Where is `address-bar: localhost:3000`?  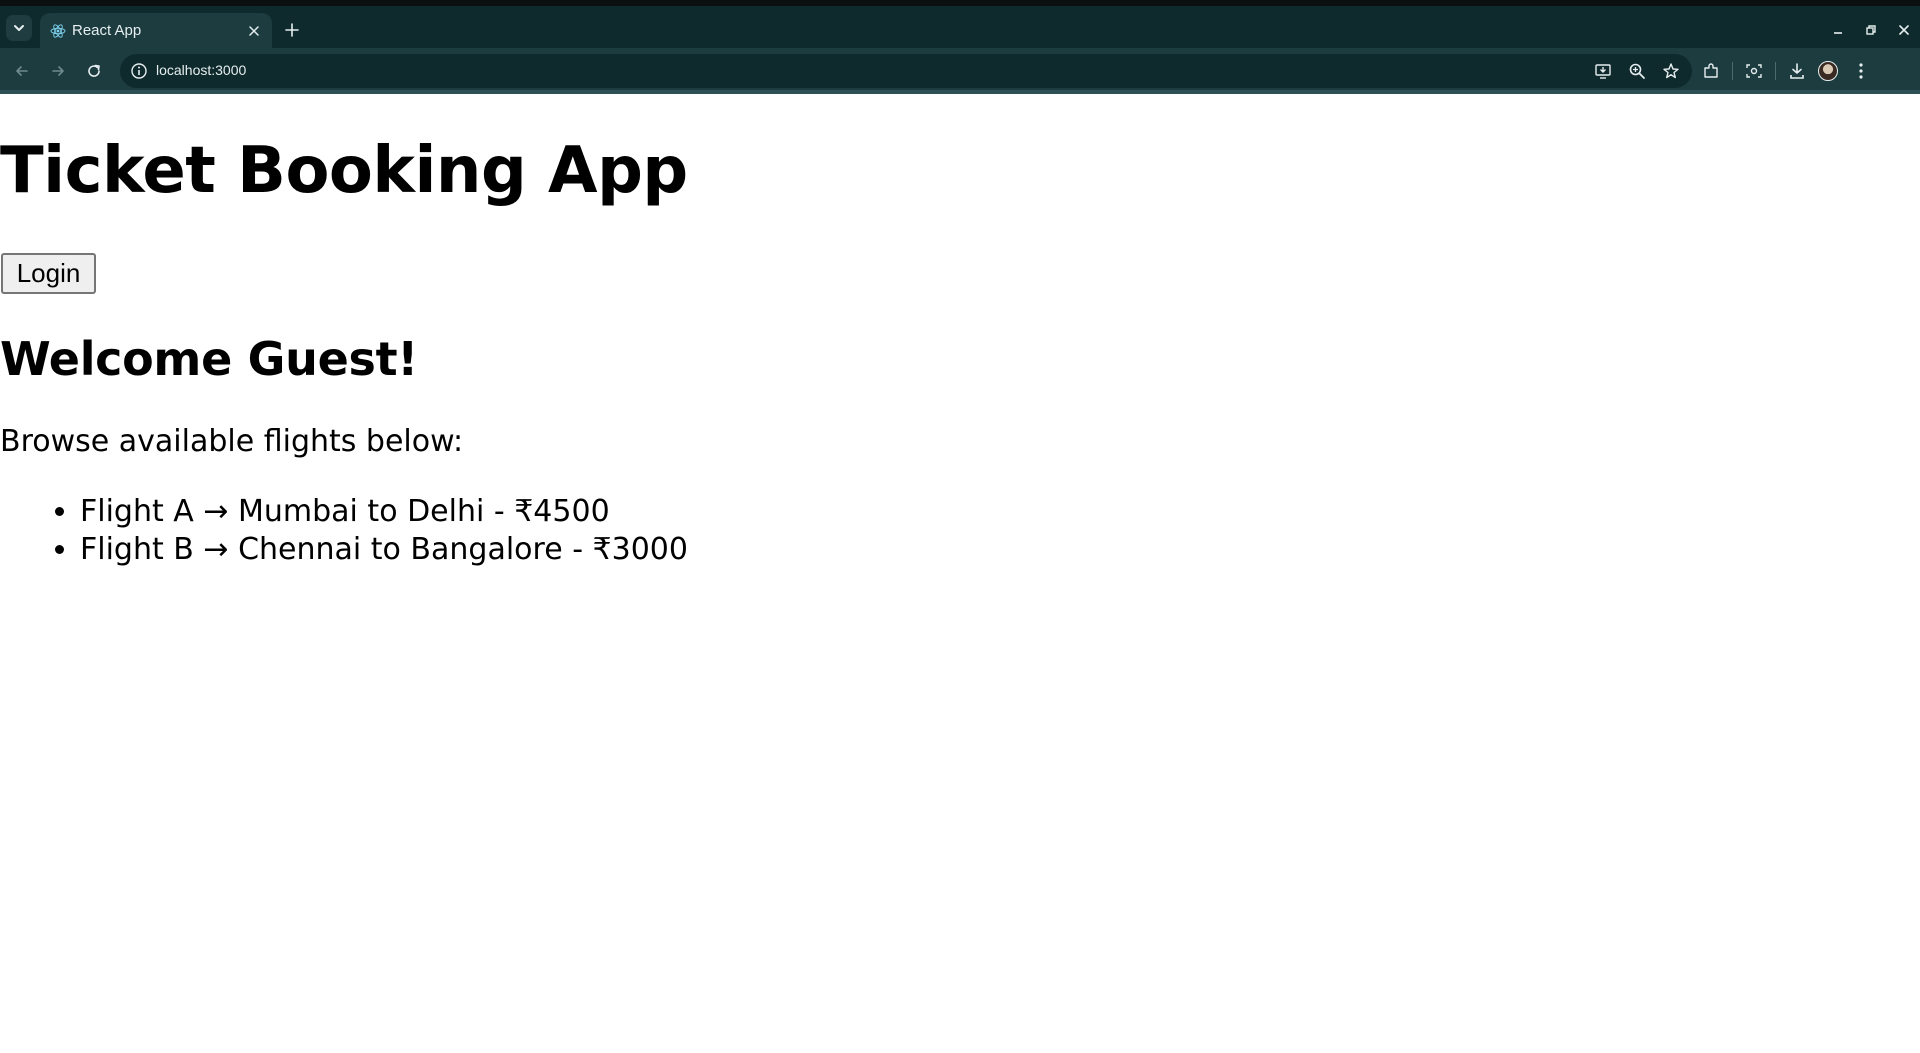 address-bar: localhost:3000 is located at coordinates (906, 71).